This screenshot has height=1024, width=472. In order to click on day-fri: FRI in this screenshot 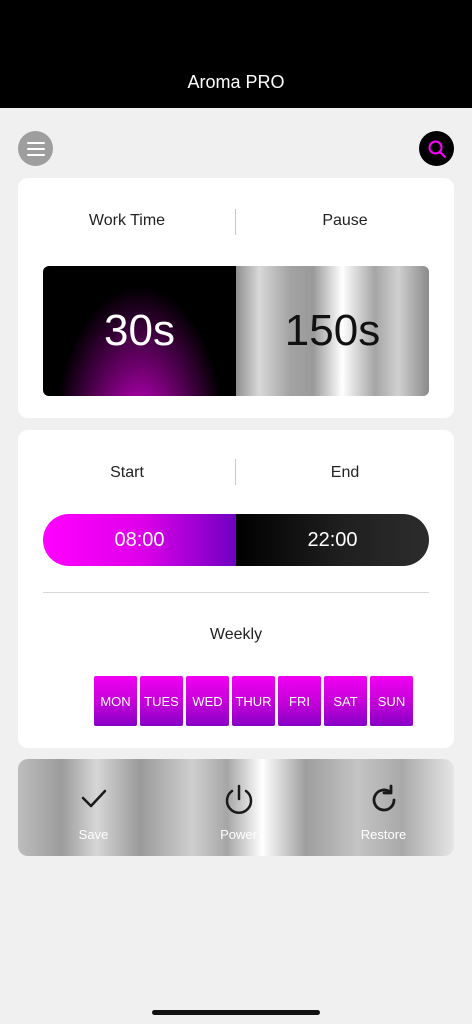, I will do `click(299, 701)`.